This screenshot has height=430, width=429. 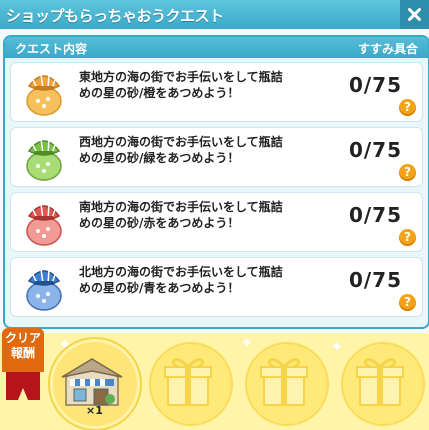 What do you see at coordinates (23, 367) in the screenshot?
I see `clear-reward-label: クリア 報酬` at bounding box center [23, 367].